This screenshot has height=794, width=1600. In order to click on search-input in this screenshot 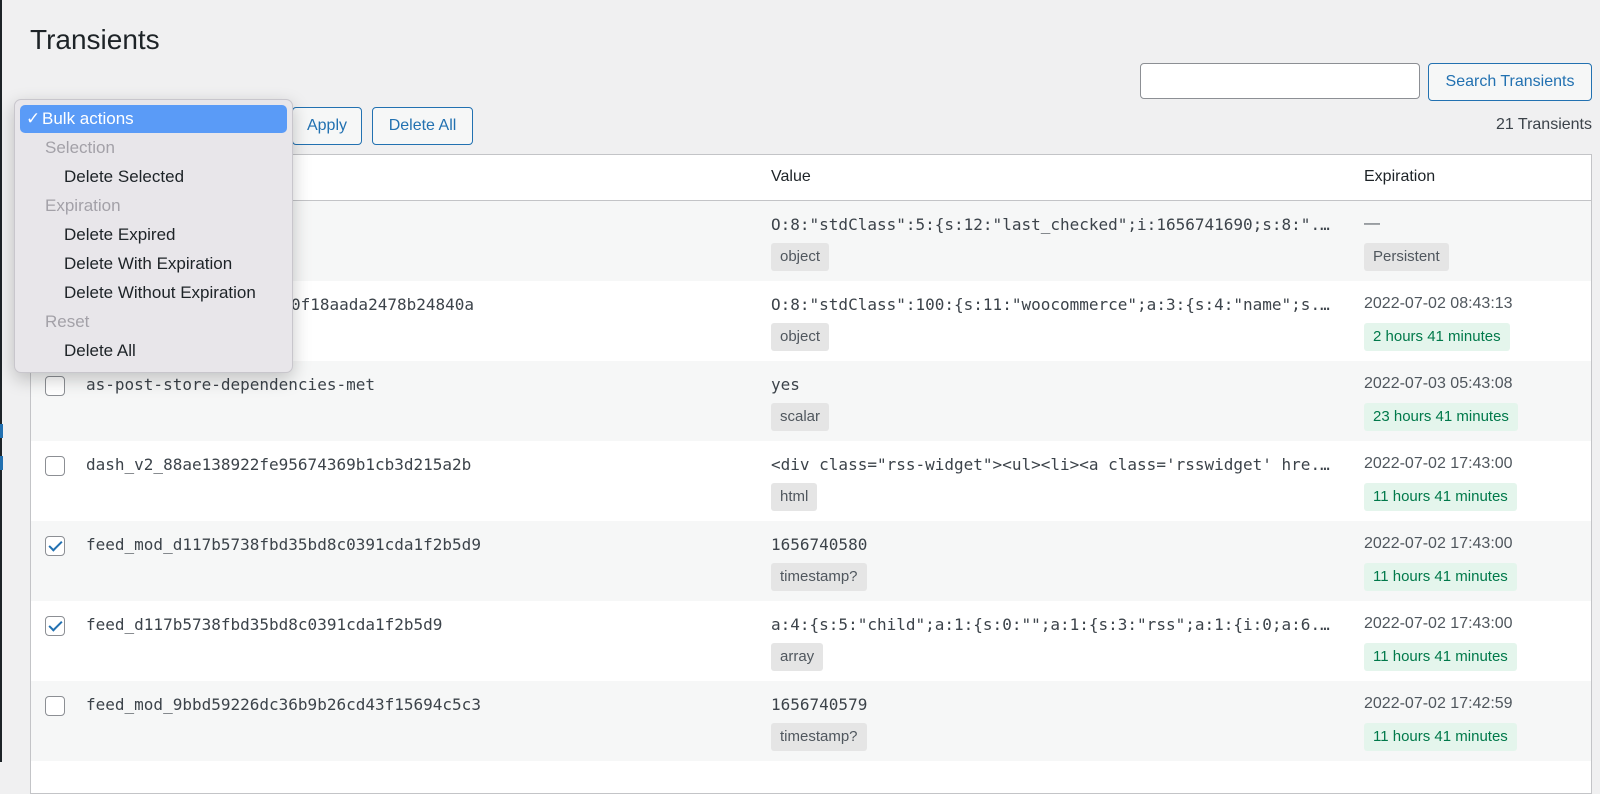, I will do `click(1280, 81)`.